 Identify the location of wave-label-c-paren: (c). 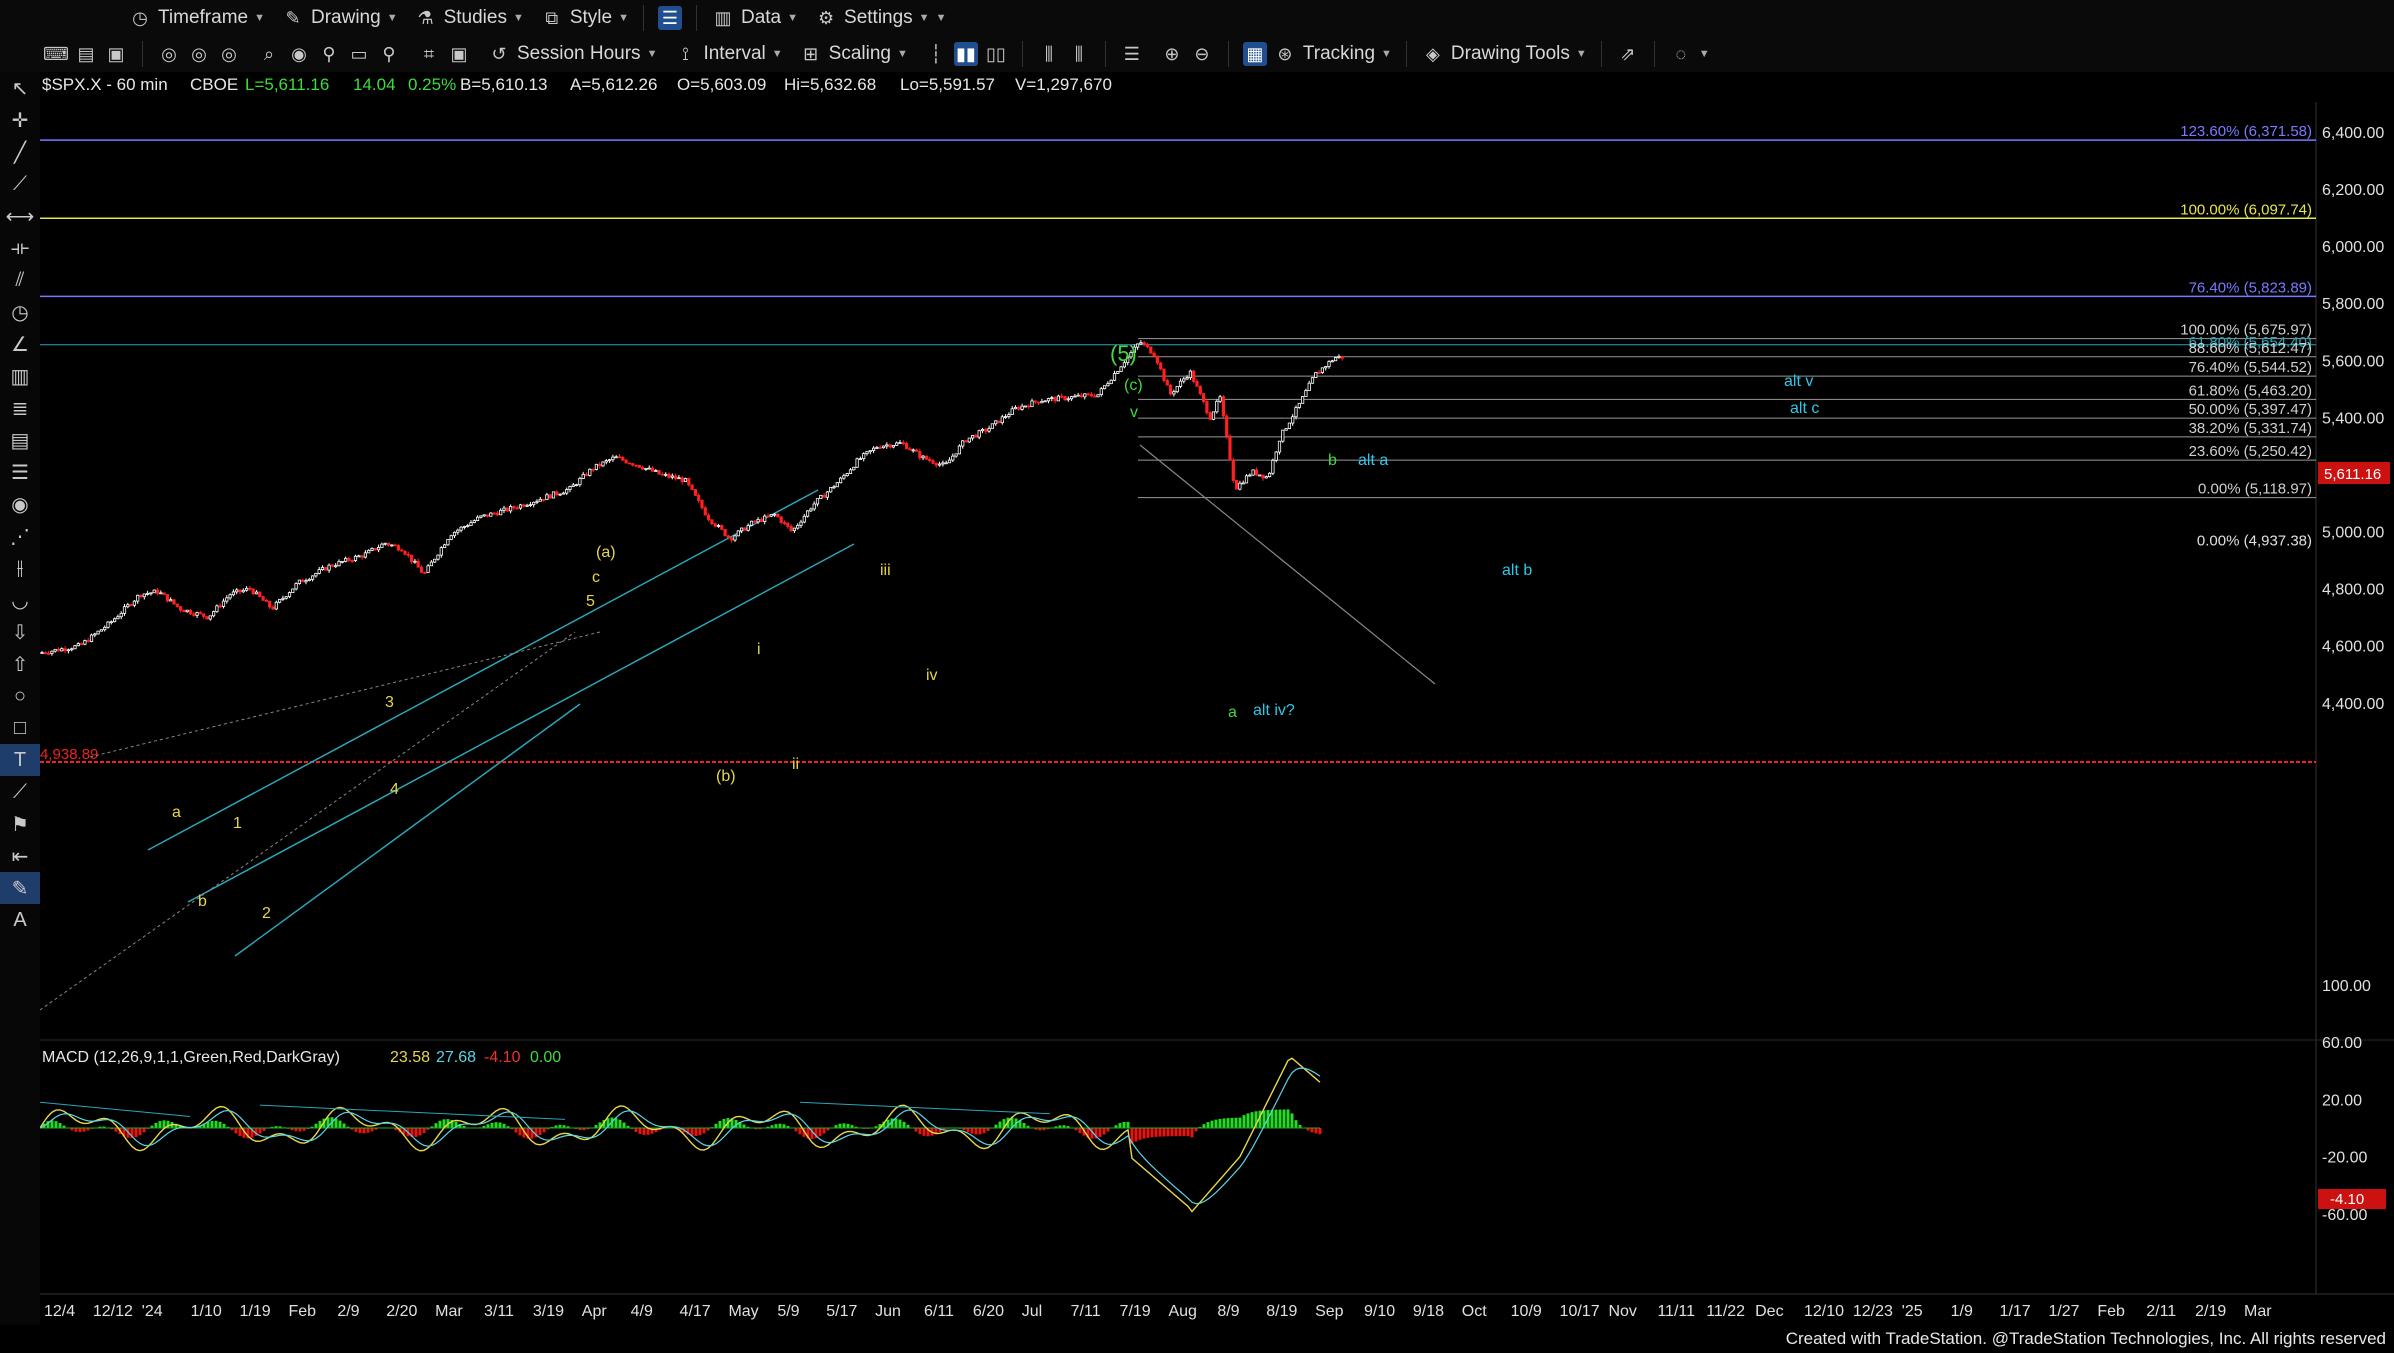
(1133, 385).